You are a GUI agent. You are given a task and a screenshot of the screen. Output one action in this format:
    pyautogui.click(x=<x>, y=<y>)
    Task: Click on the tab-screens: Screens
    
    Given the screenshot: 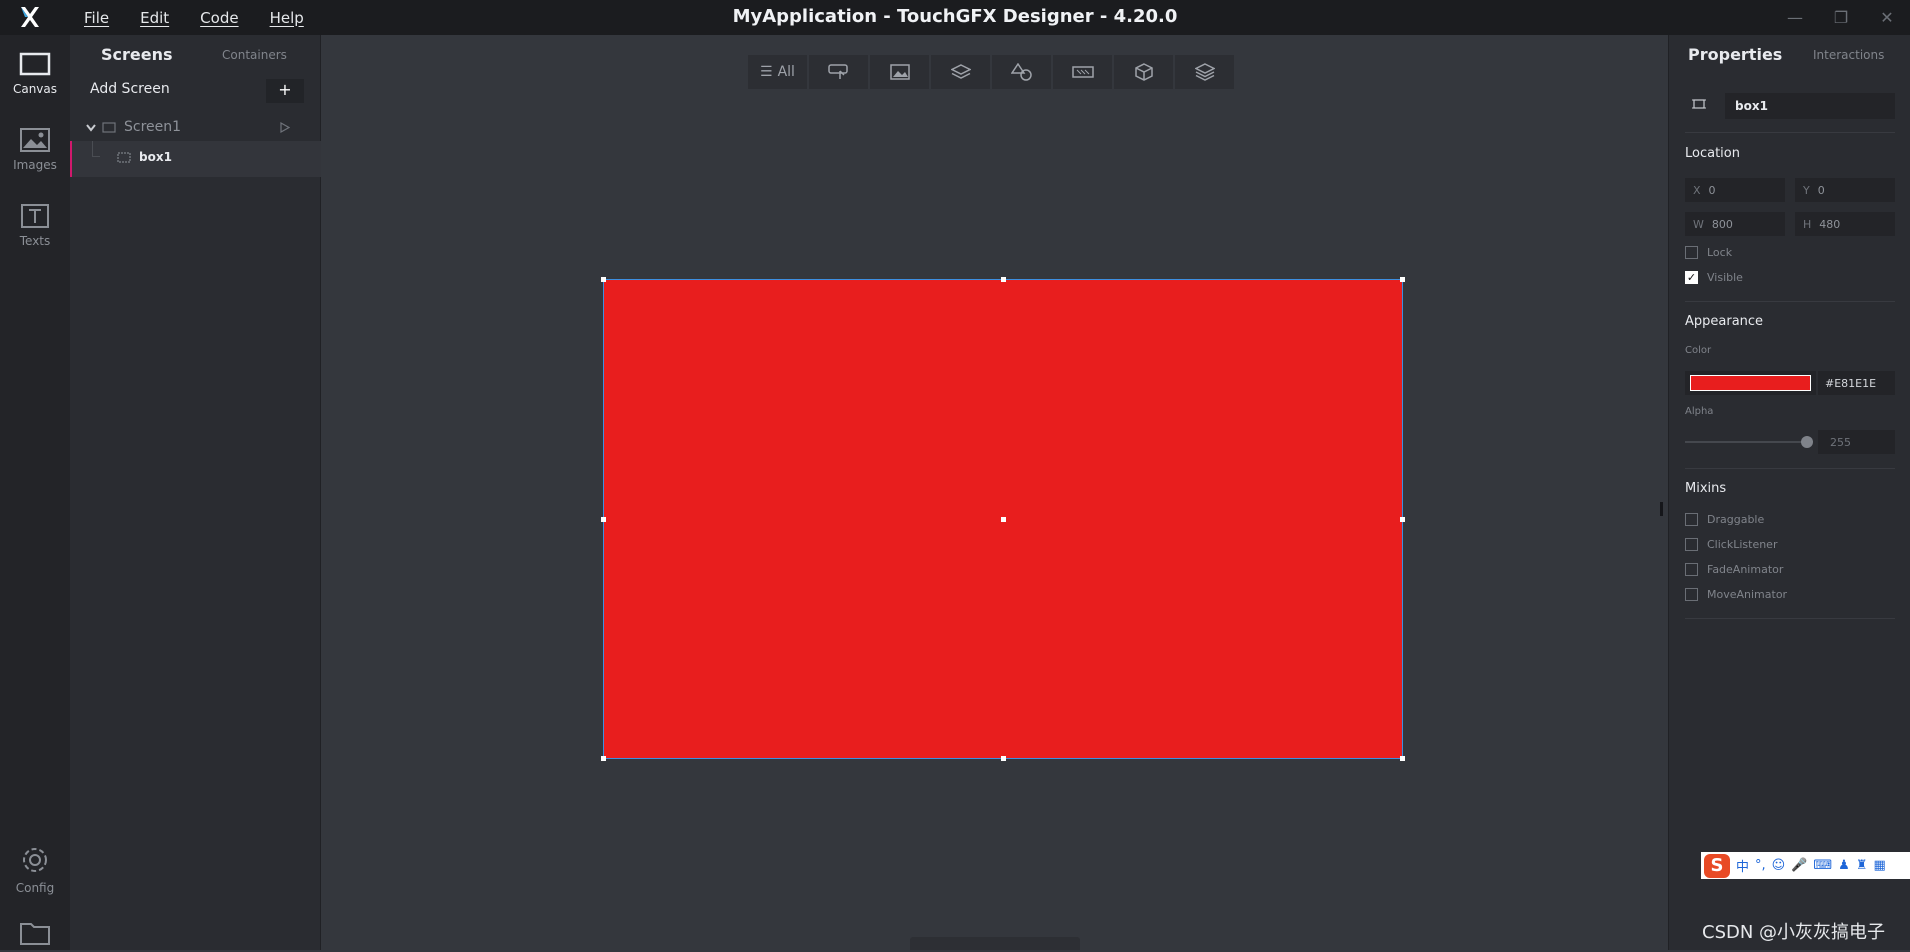 What is the action you would take?
    pyautogui.click(x=137, y=54)
    